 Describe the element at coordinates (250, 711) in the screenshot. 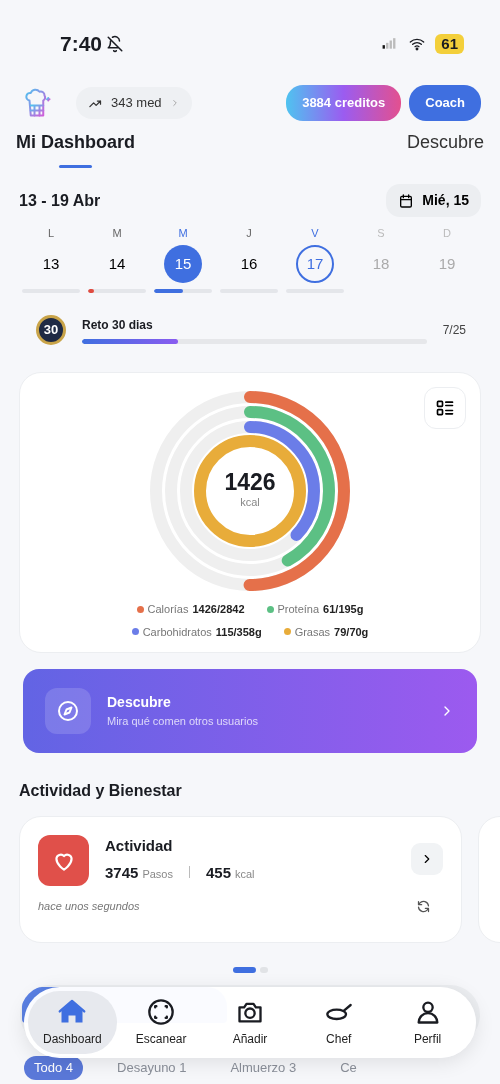

I see `discover-banner: Descubre Mira qué comen otros usuarios` at that location.